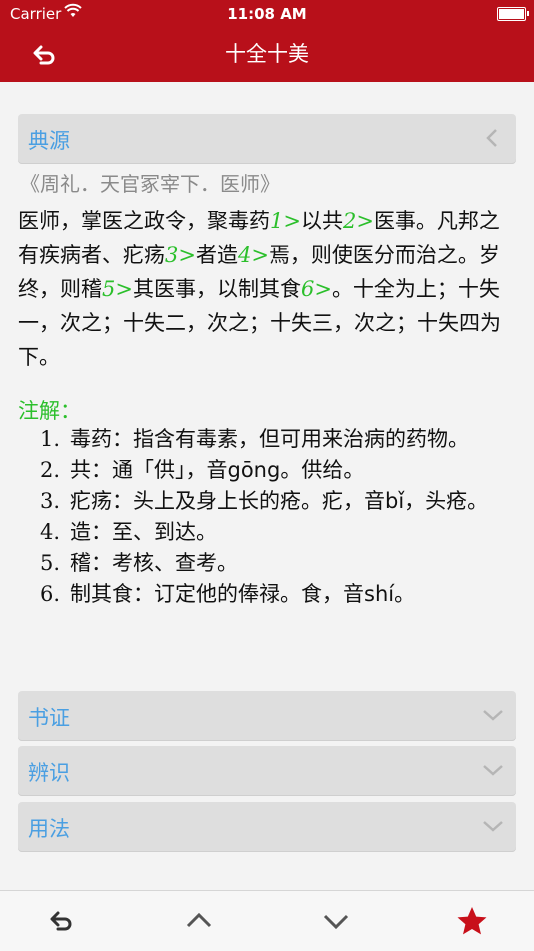 The image size is (534, 951). I want to click on navigation-bar: Carrier 11:08 AM 十全十美, so click(267, 41).